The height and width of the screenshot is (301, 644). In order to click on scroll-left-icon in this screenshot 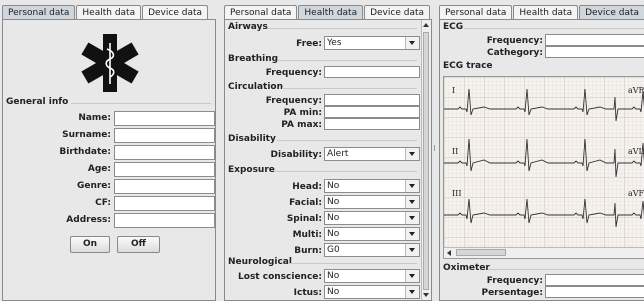, I will do `click(449, 253)`.